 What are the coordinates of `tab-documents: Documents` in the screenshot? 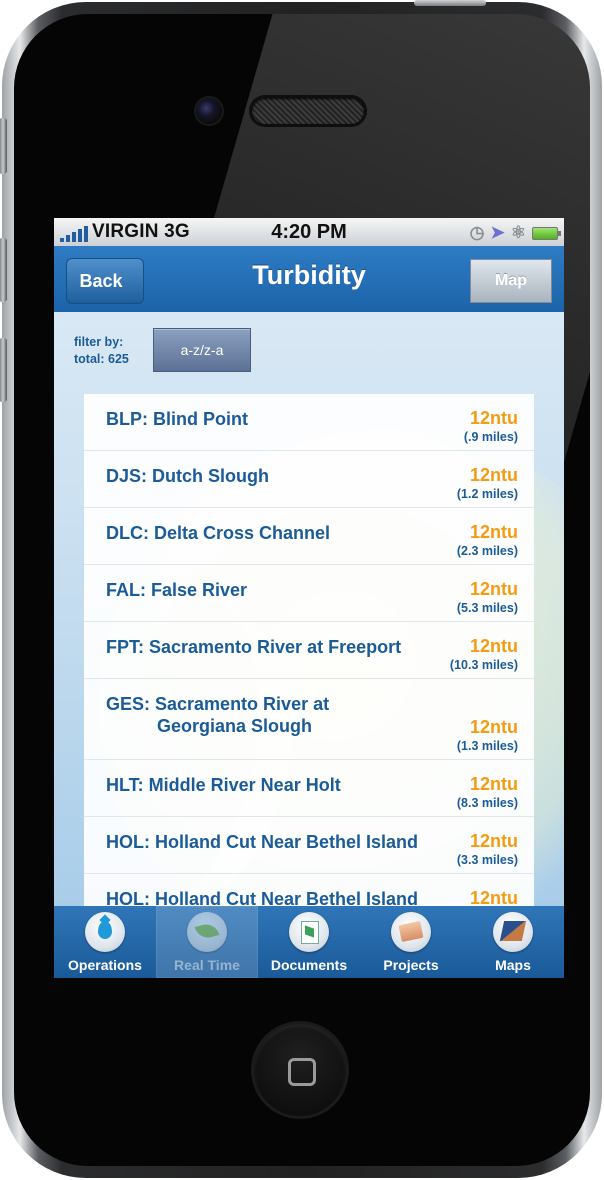 It's located at (309, 942).